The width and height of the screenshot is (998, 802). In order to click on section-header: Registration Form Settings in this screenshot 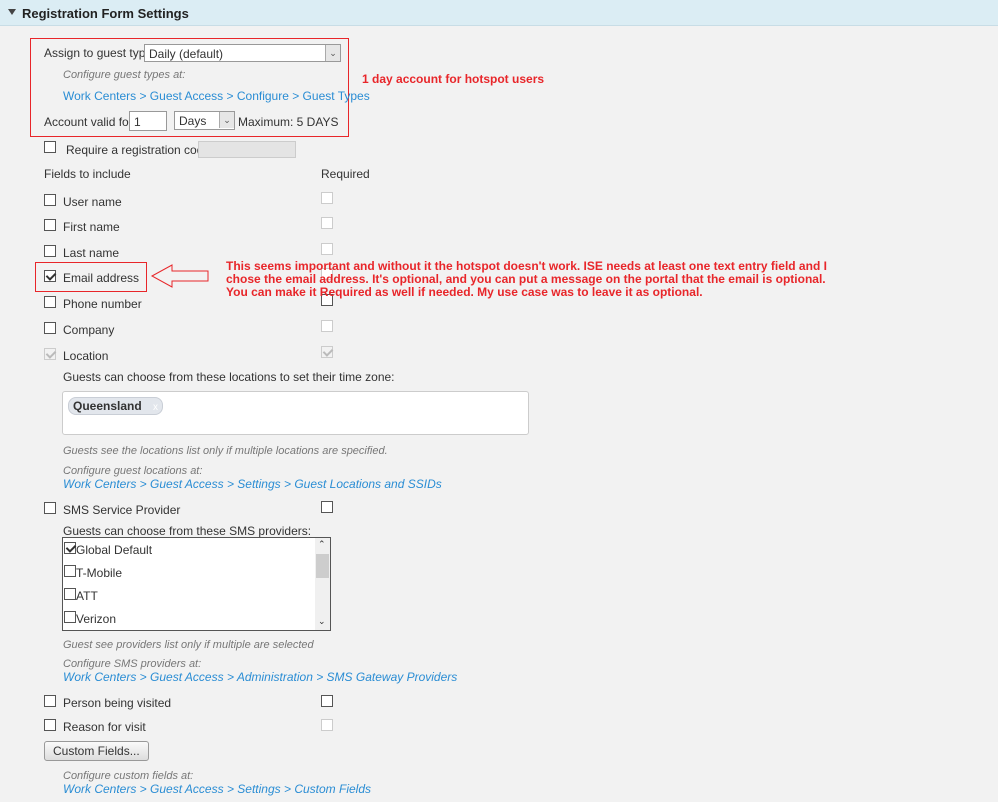, I will do `click(499, 13)`.